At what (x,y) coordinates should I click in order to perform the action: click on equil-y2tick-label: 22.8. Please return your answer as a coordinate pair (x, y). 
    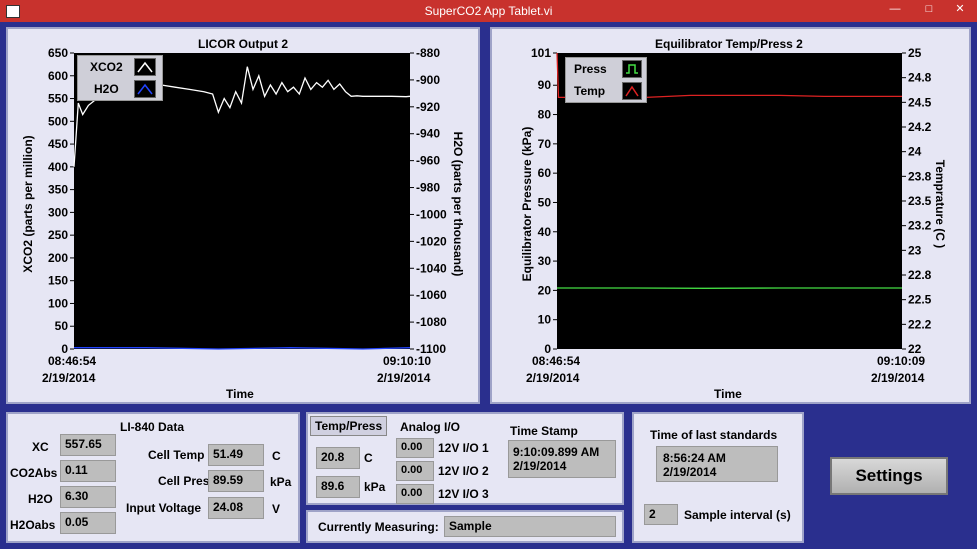
    Looking at the image, I should click on (920, 275).